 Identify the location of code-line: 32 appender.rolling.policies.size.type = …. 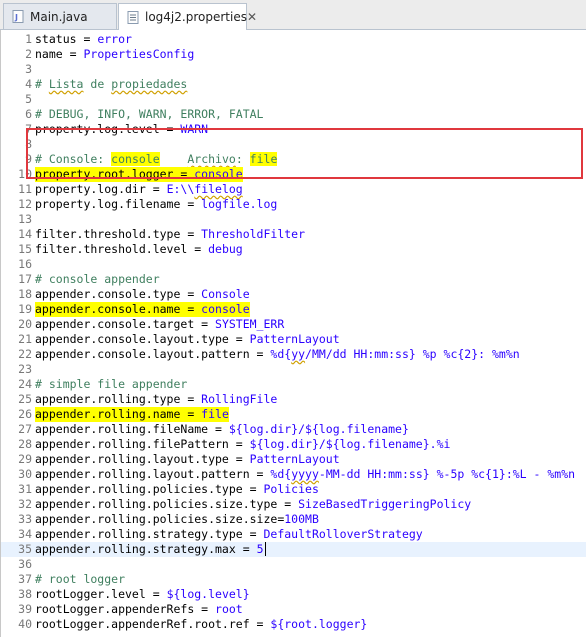
(293, 504).